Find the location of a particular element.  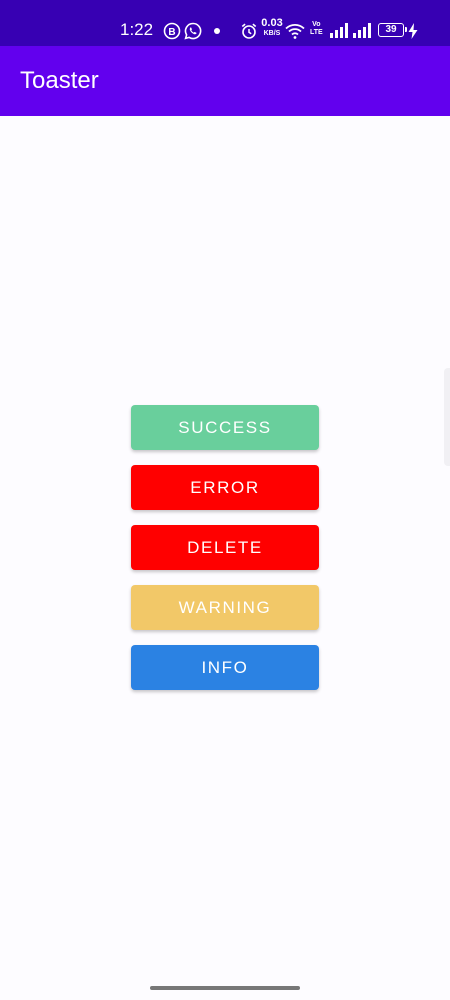

network-speed: 0.03 KB/S is located at coordinates (272, 27).